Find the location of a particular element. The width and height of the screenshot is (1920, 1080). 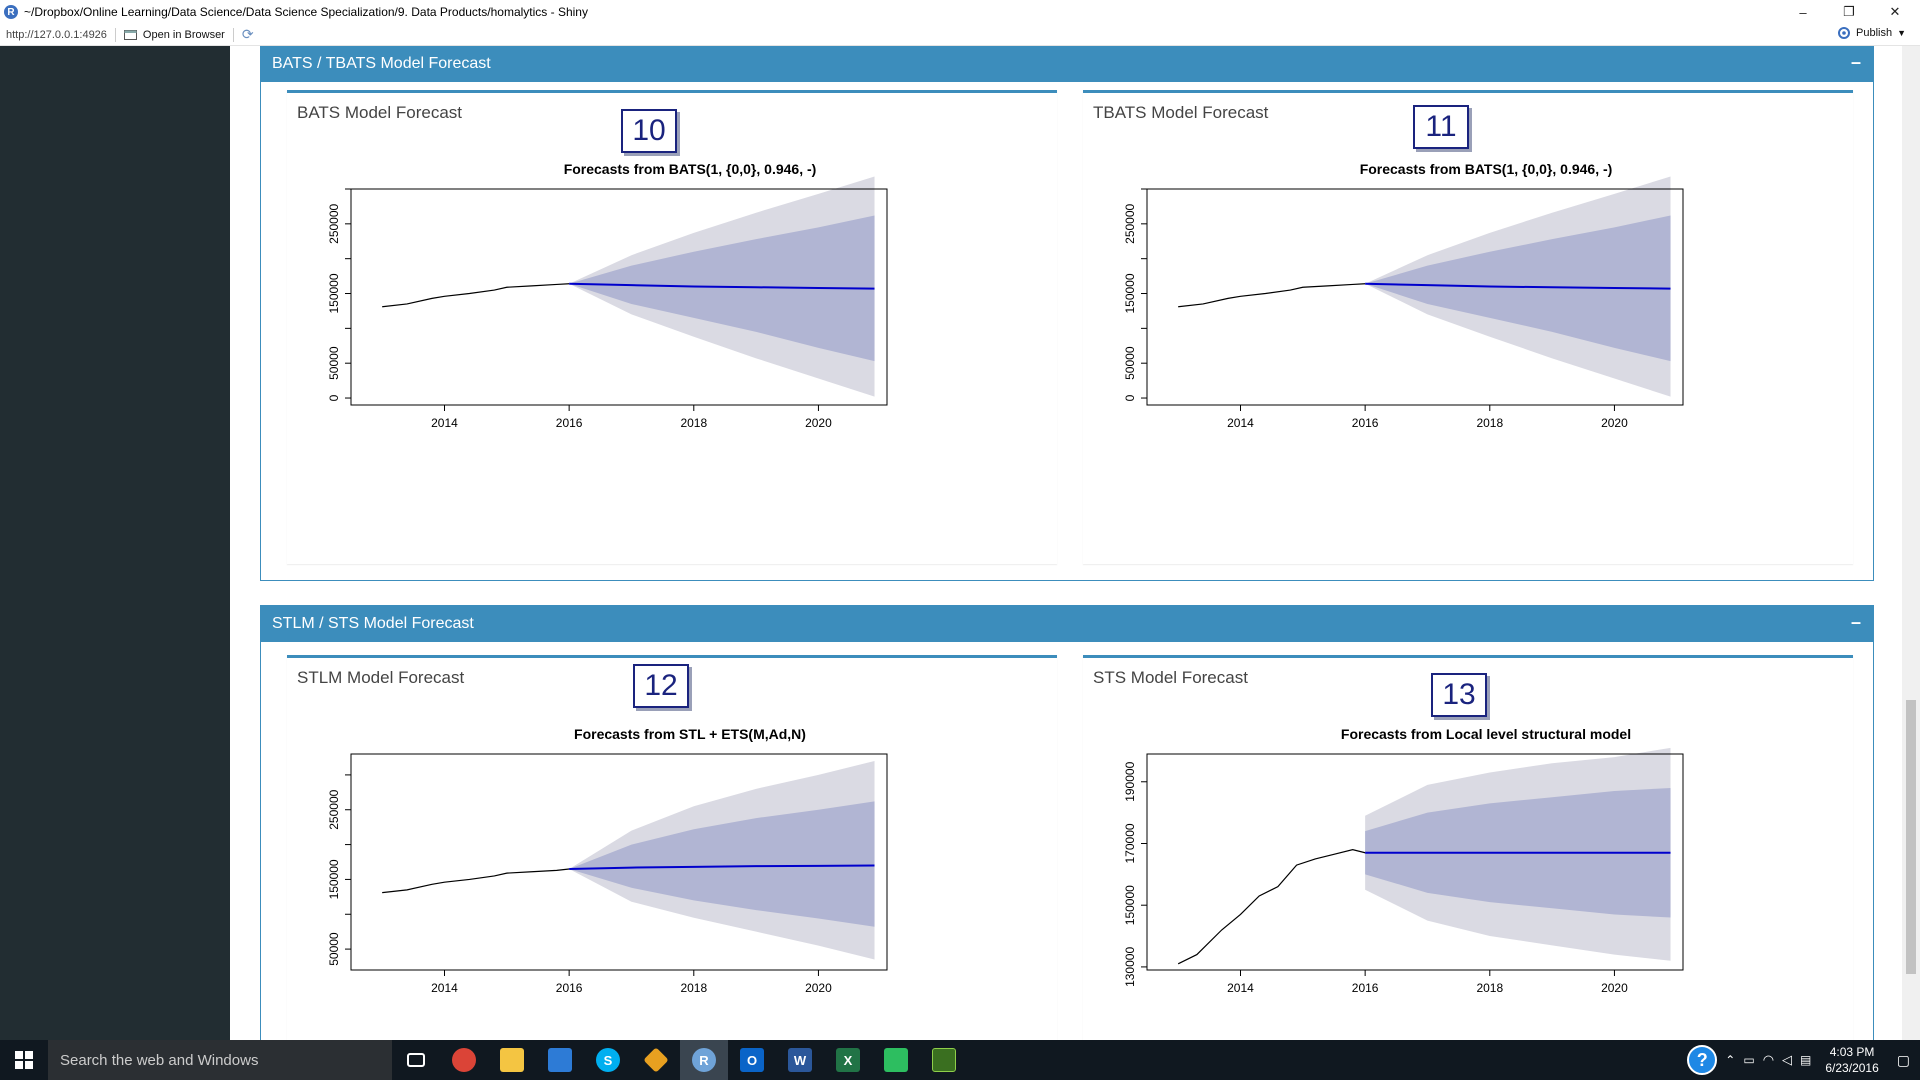

evernote-icon is located at coordinates (896, 1060).